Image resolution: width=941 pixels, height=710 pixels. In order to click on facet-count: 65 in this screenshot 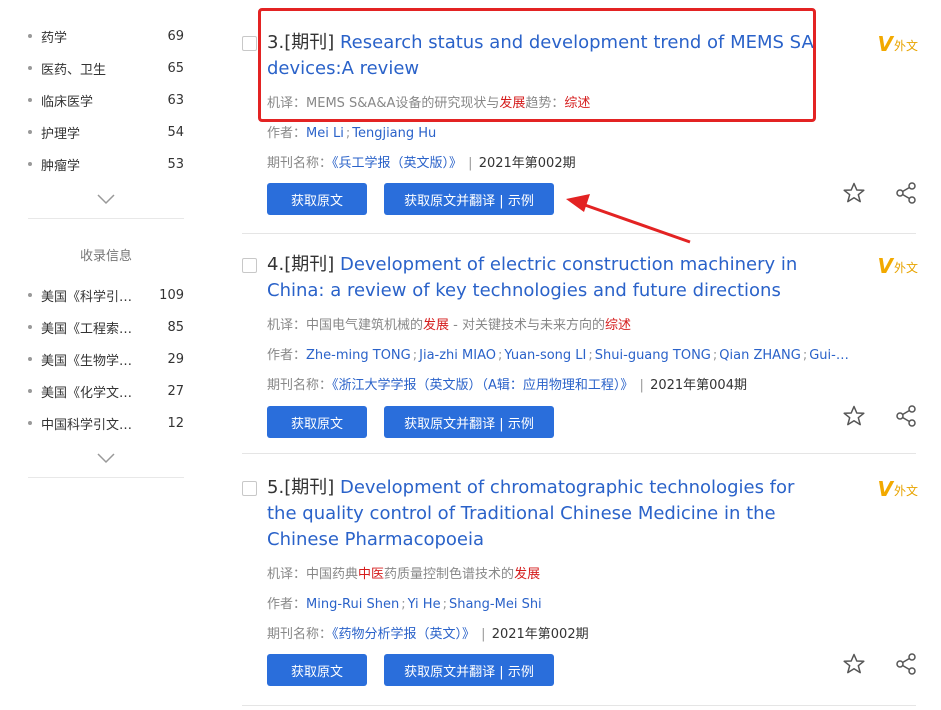, I will do `click(175, 68)`.